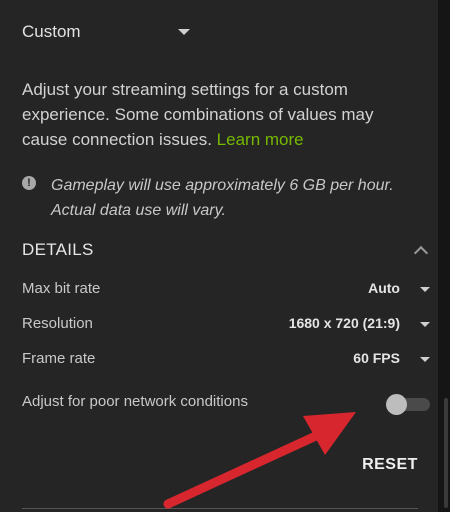 The height and width of the screenshot is (512, 450). I want to click on setting-row-resolution: Resolution 1680 x 720 (21:9), so click(227, 326).